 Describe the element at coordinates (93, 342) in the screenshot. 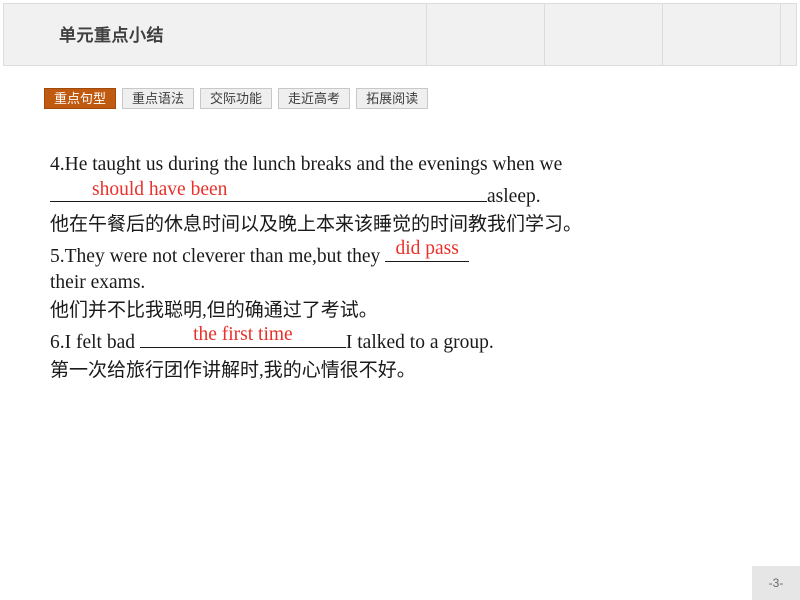

I see `item6-text-part1: 6.I felt bad` at that location.